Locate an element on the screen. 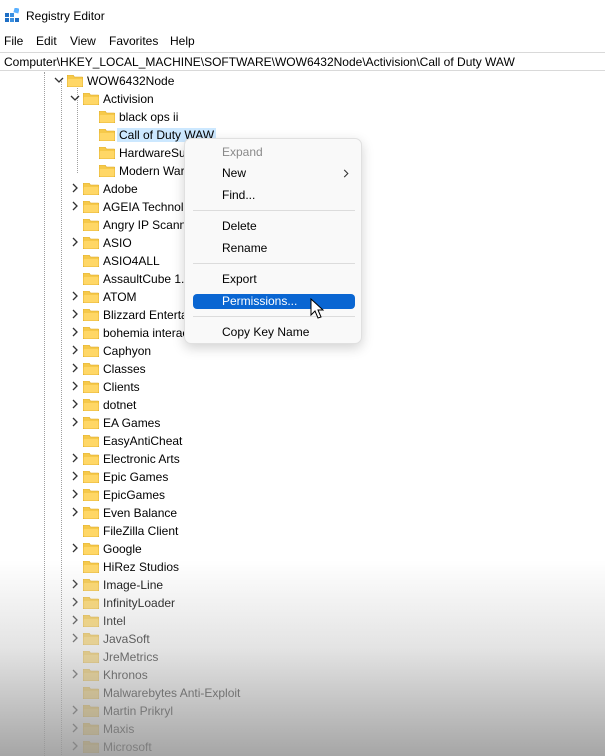 Image resolution: width=605 pixels, height=756 pixels. submenu-arrow-icon is located at coordinates (346, 173).